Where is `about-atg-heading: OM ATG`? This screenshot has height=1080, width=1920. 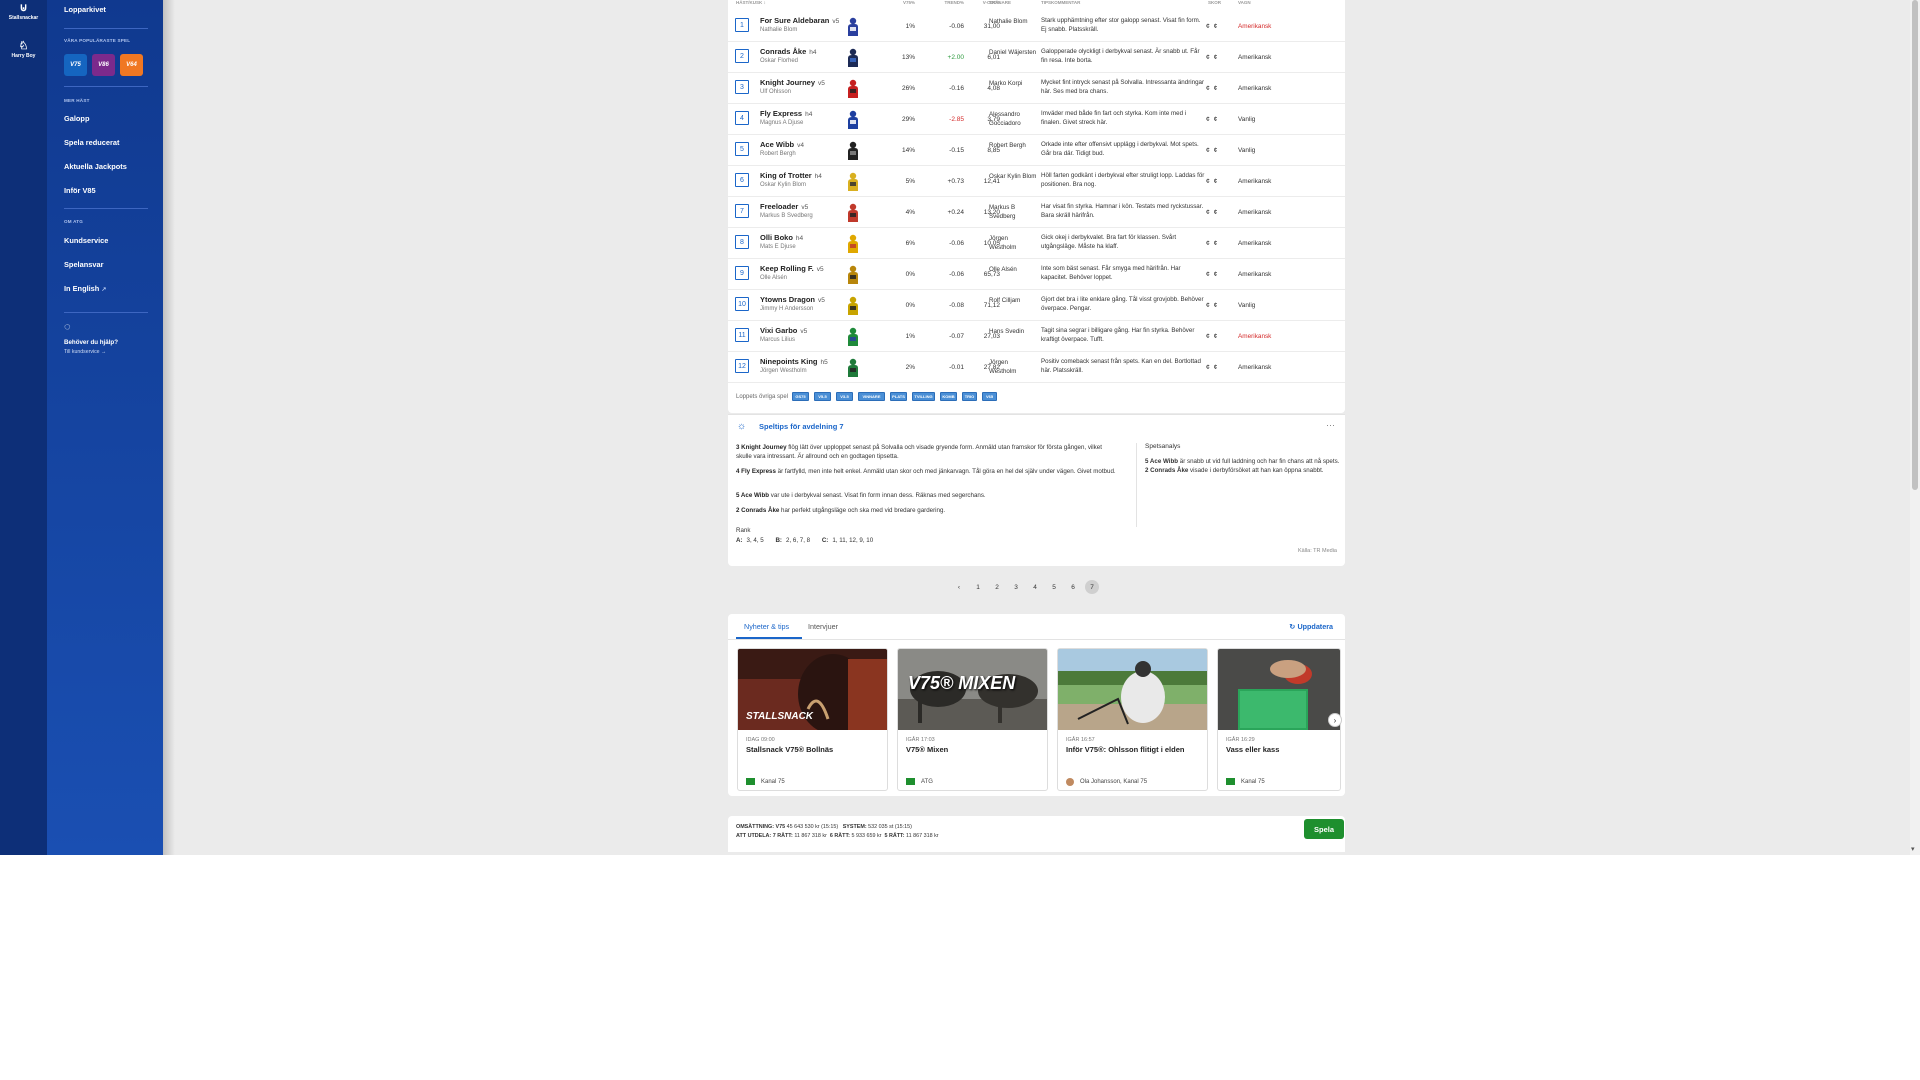 about-atg-heading: OM ATG is located at coordinates (74, 221).